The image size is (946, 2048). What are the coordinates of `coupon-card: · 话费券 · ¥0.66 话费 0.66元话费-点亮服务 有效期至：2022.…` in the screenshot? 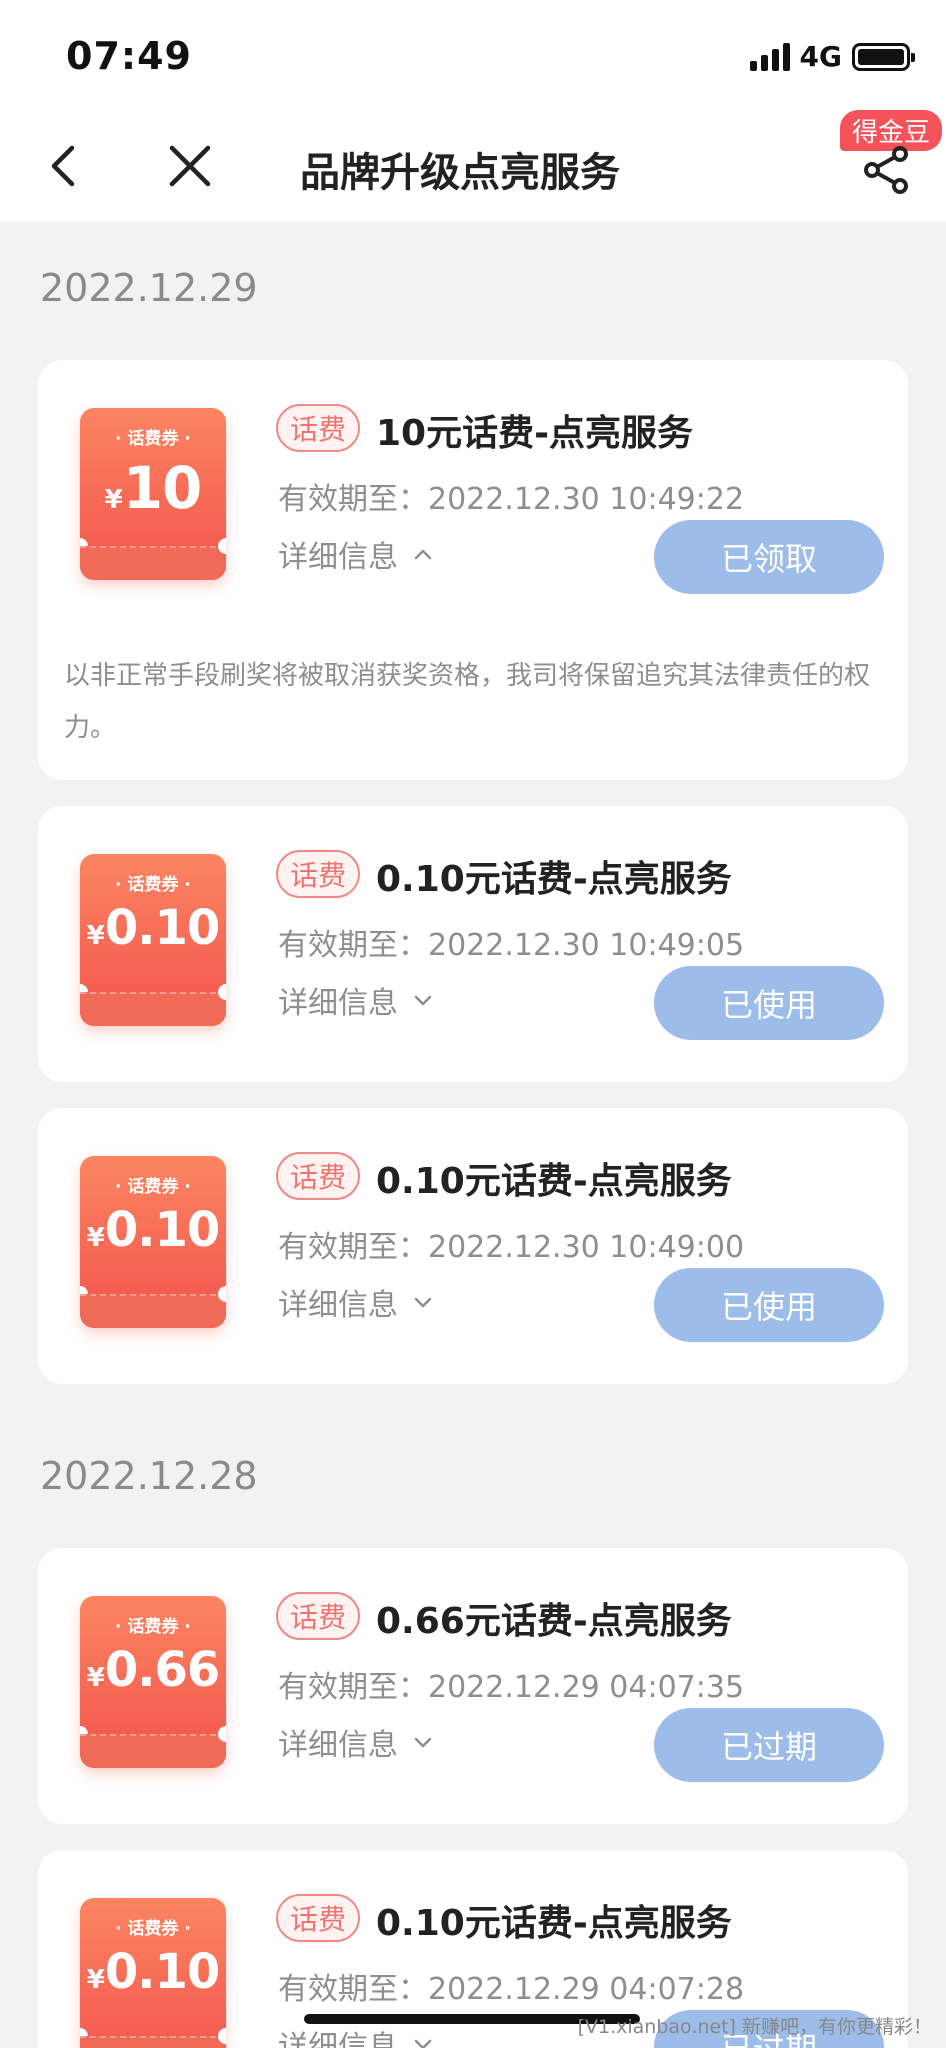 It's located at (473, 1686).